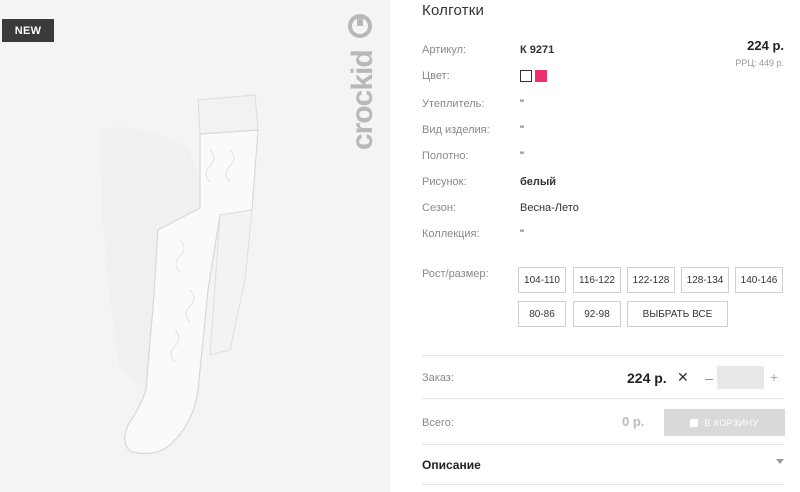  What do you see at coordinates (765, 45) in the screenshot?
I see `price: 224 р.` at bounding box center [765, 45].